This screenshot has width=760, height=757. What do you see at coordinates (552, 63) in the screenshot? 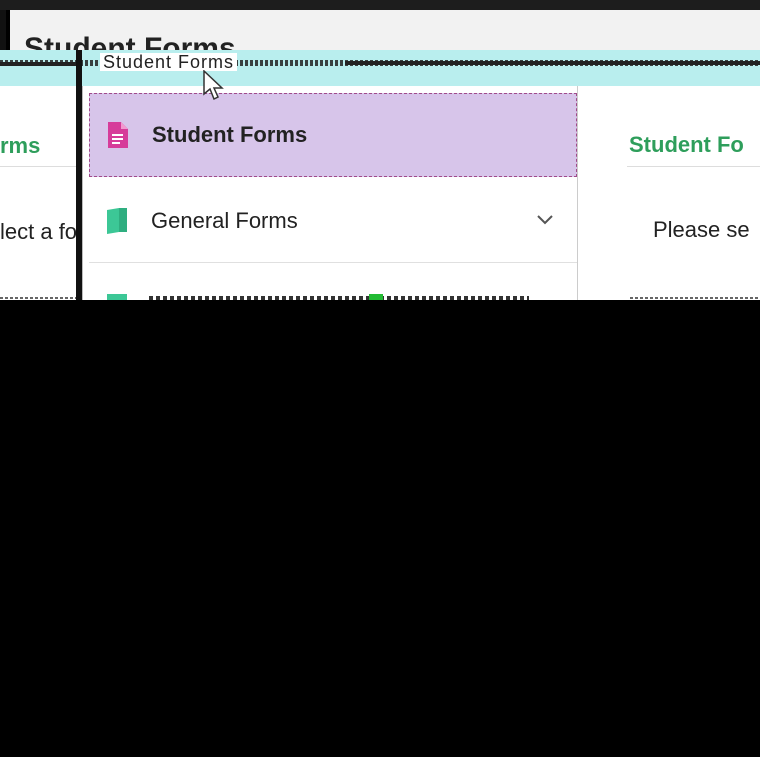
I see `glitch-artifact-right` at bounding box center [552, 63].